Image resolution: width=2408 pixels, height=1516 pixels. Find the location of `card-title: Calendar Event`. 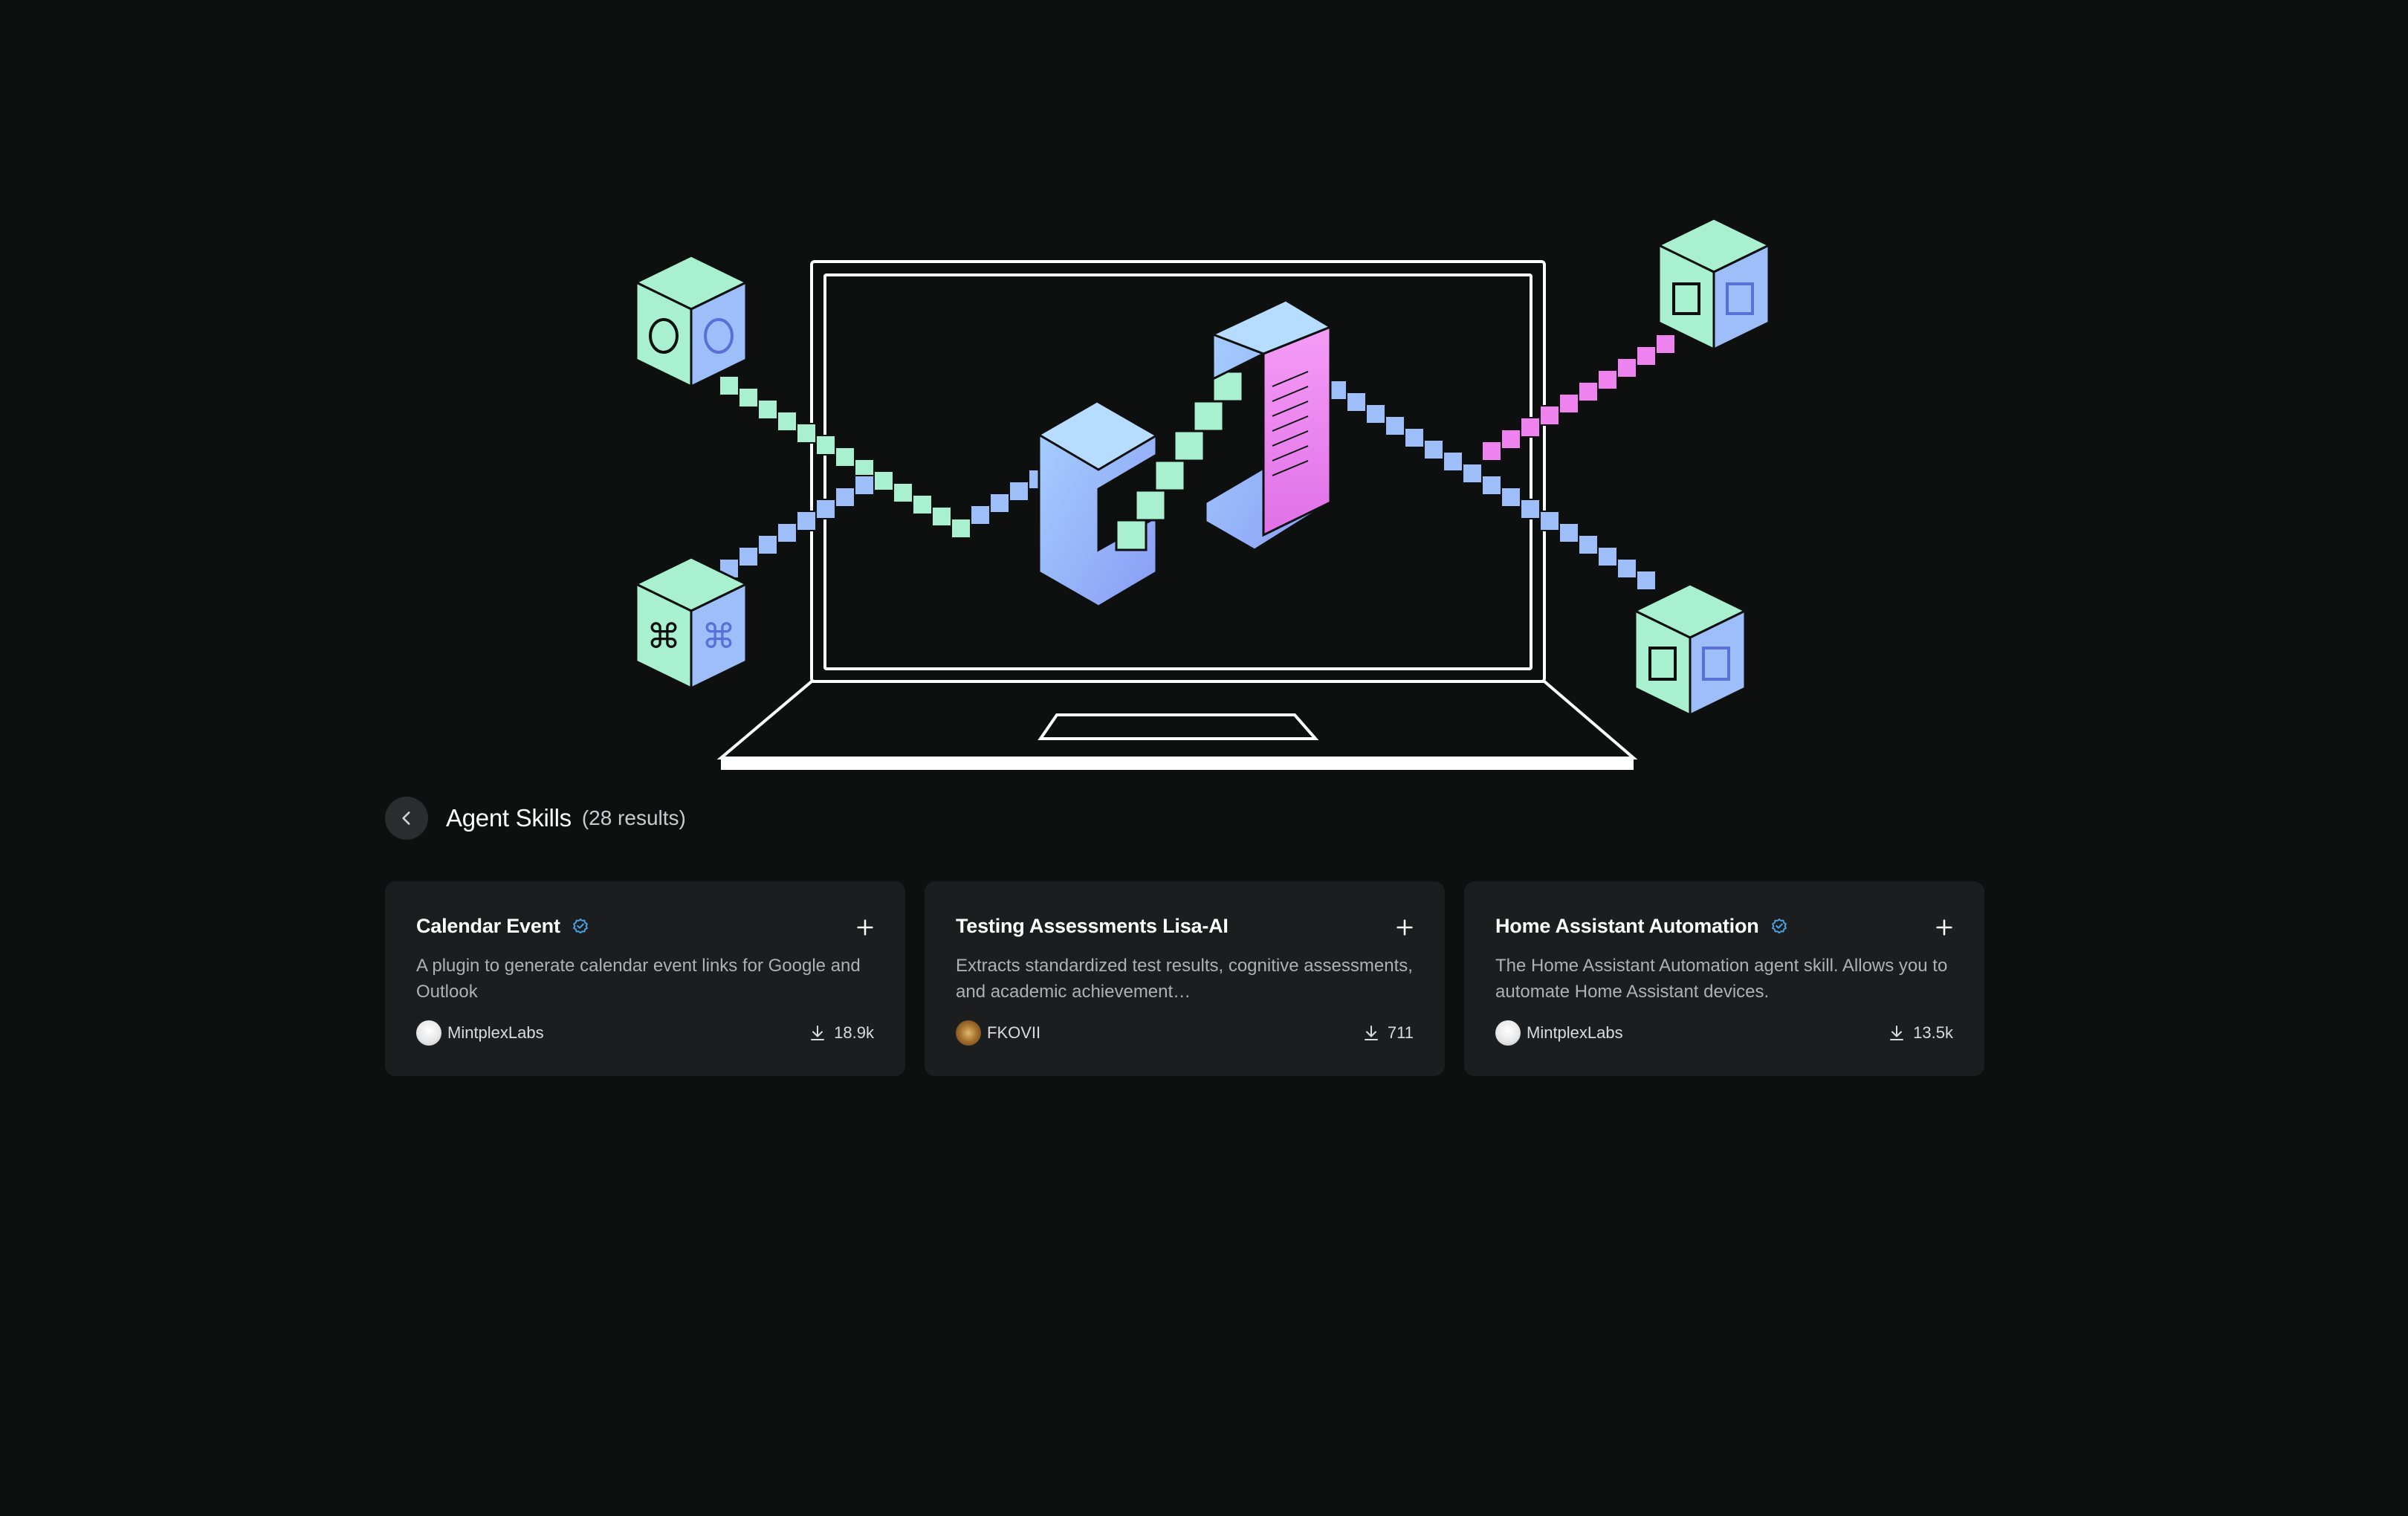

card-title: Calendar Event is located at coordinates (488, 926).